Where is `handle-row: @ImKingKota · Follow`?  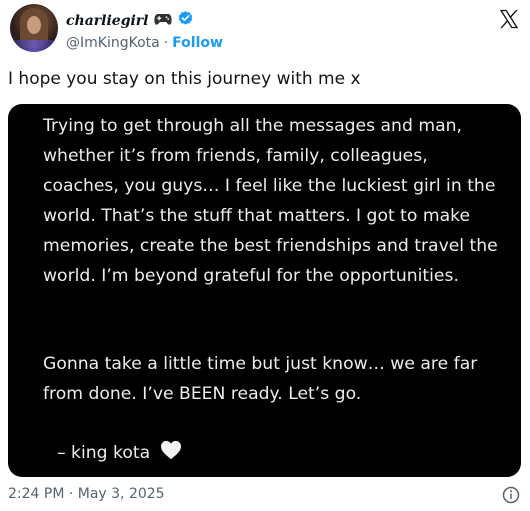 handle-row: @ImKingKota · Follow is located at coordinates (144, 43).